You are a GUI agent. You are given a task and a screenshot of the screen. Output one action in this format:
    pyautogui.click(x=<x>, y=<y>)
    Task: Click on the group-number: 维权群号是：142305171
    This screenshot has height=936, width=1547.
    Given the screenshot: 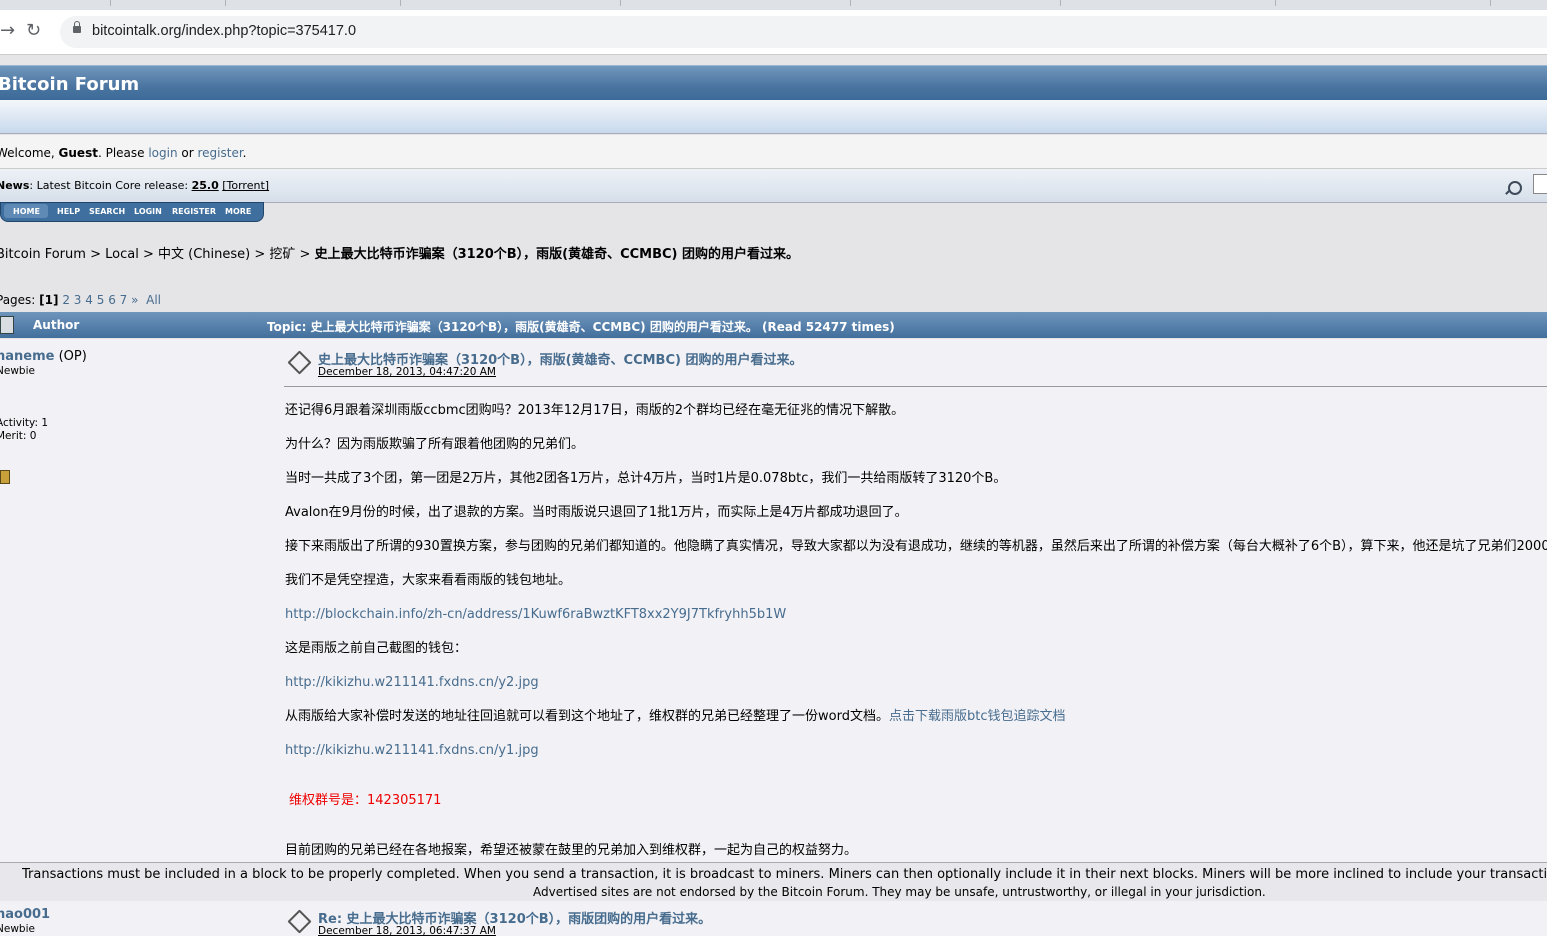 What is the action you would take?
    pyautogui.click(x=365, y=800)
    